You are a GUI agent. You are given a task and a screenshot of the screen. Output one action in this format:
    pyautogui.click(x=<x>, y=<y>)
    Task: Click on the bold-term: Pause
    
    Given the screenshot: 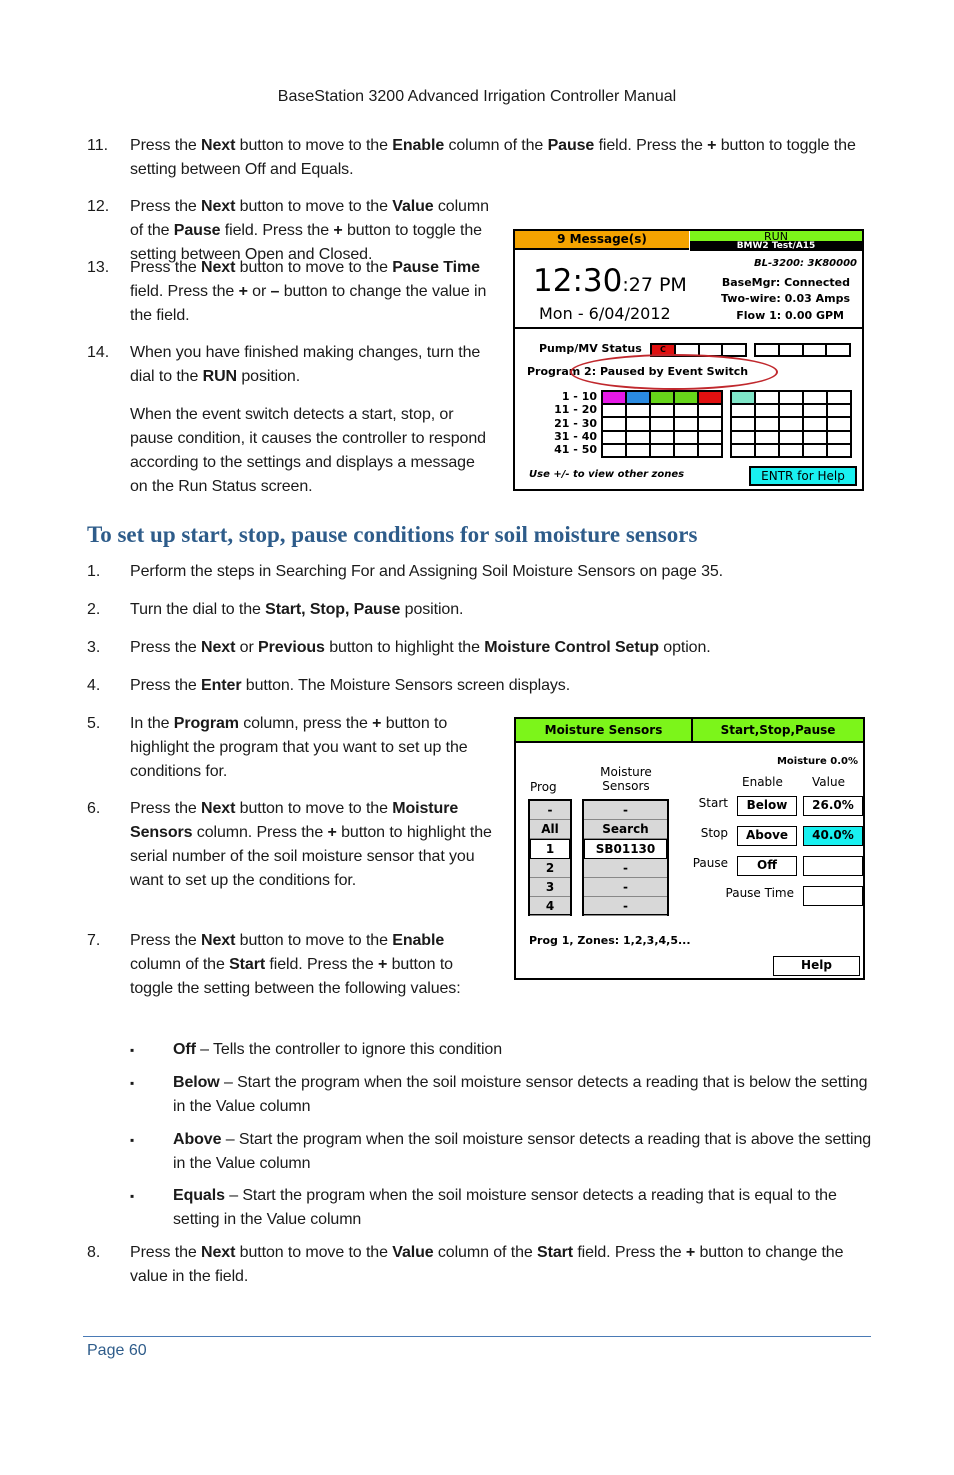 What is the action you would take?
    pyautogui.click(x=571, y=145)
    